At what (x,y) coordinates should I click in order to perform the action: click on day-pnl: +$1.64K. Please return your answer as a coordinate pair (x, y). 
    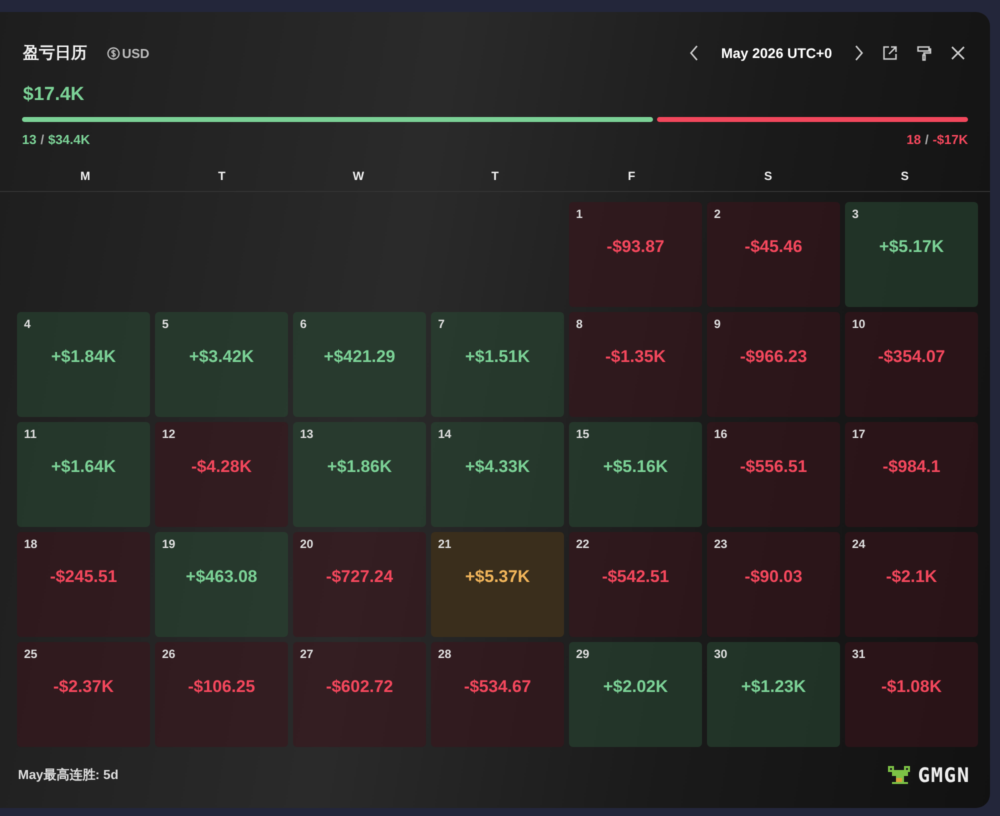
    Looking at the image, I should click on (83, 467).